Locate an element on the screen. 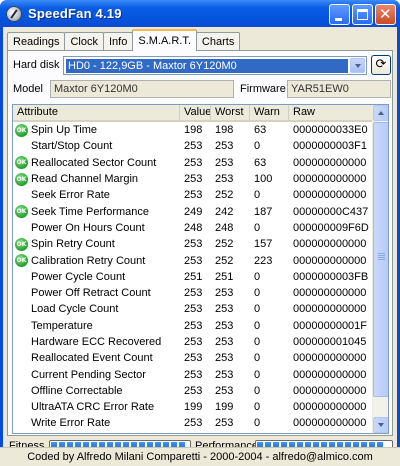 The width and height of the screenshot is (400, 466). raw-cell: 0000000003F1 is located at coordinates (330, 146).